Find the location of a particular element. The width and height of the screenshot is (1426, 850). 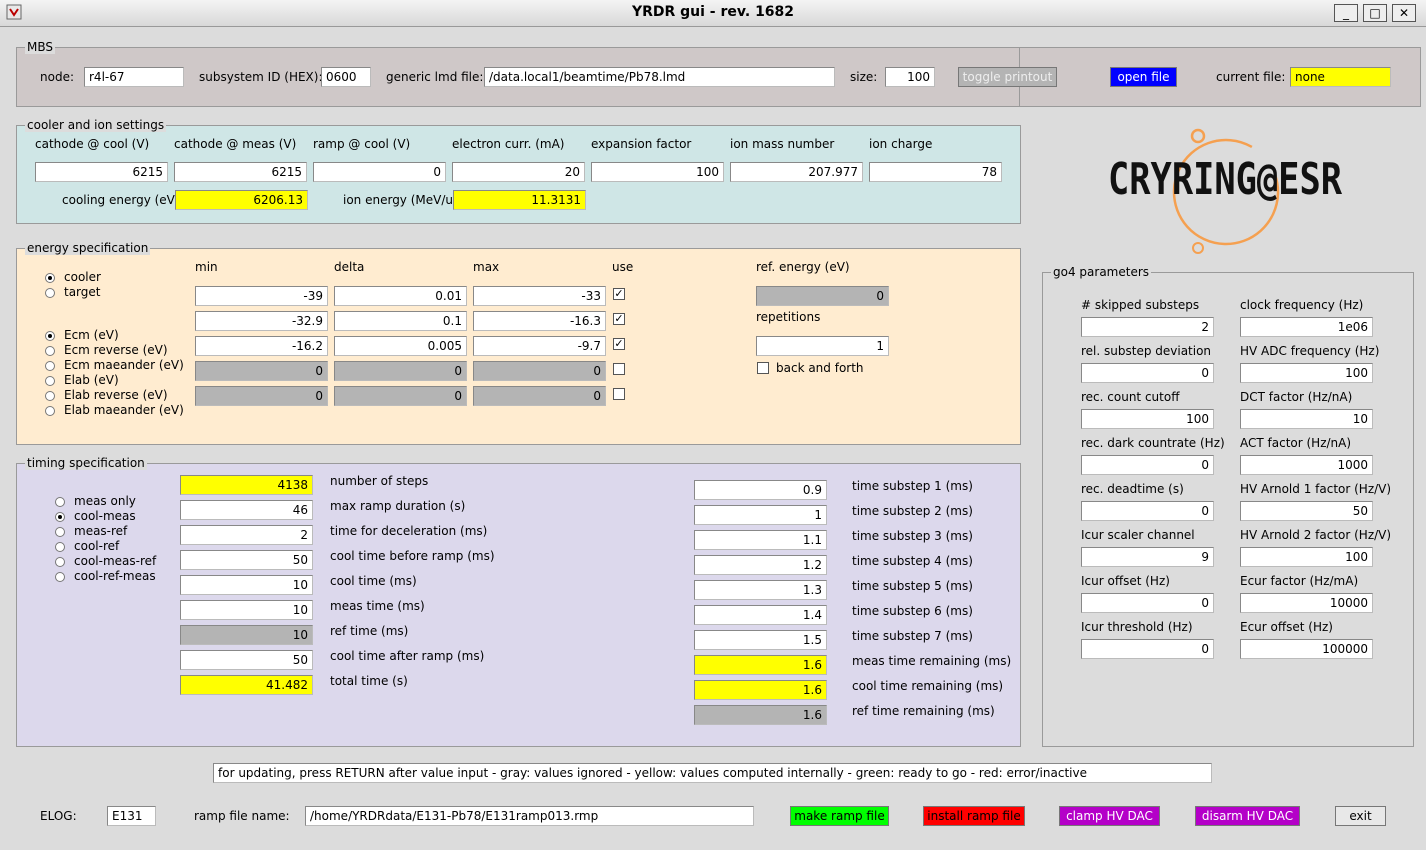

go4-left-input-3: 100 is located at coordinates (1147, 419).